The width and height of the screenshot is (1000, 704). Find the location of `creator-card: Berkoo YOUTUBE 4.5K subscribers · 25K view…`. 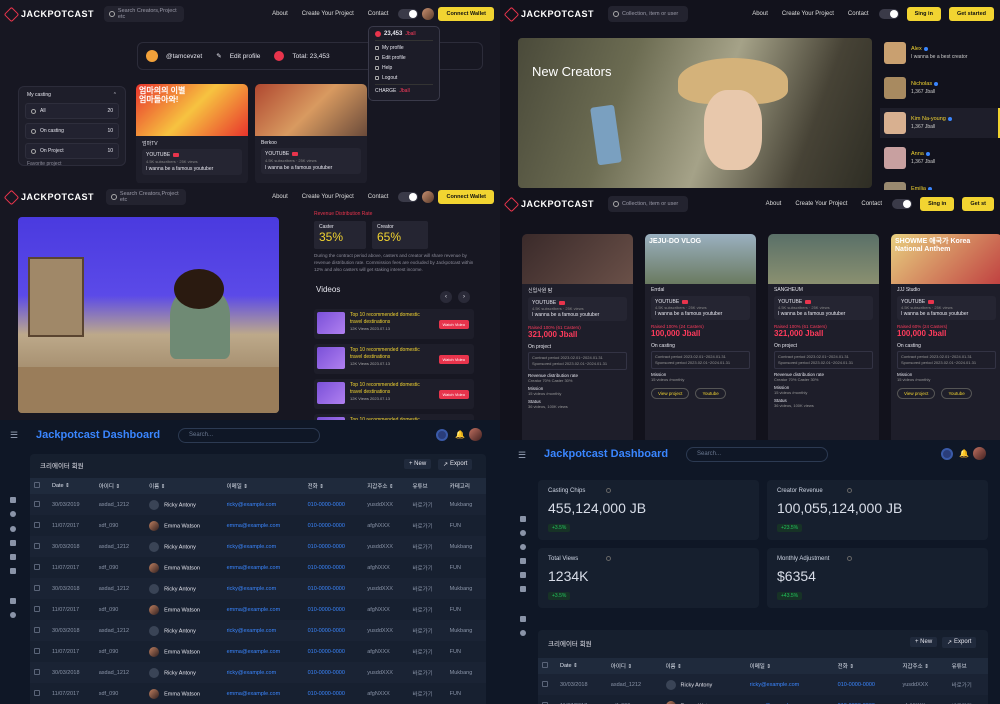

creator-card: Berkoo YOUTUBE 4.5K subscribers · 25K view… is located at coordinates (311, 133).